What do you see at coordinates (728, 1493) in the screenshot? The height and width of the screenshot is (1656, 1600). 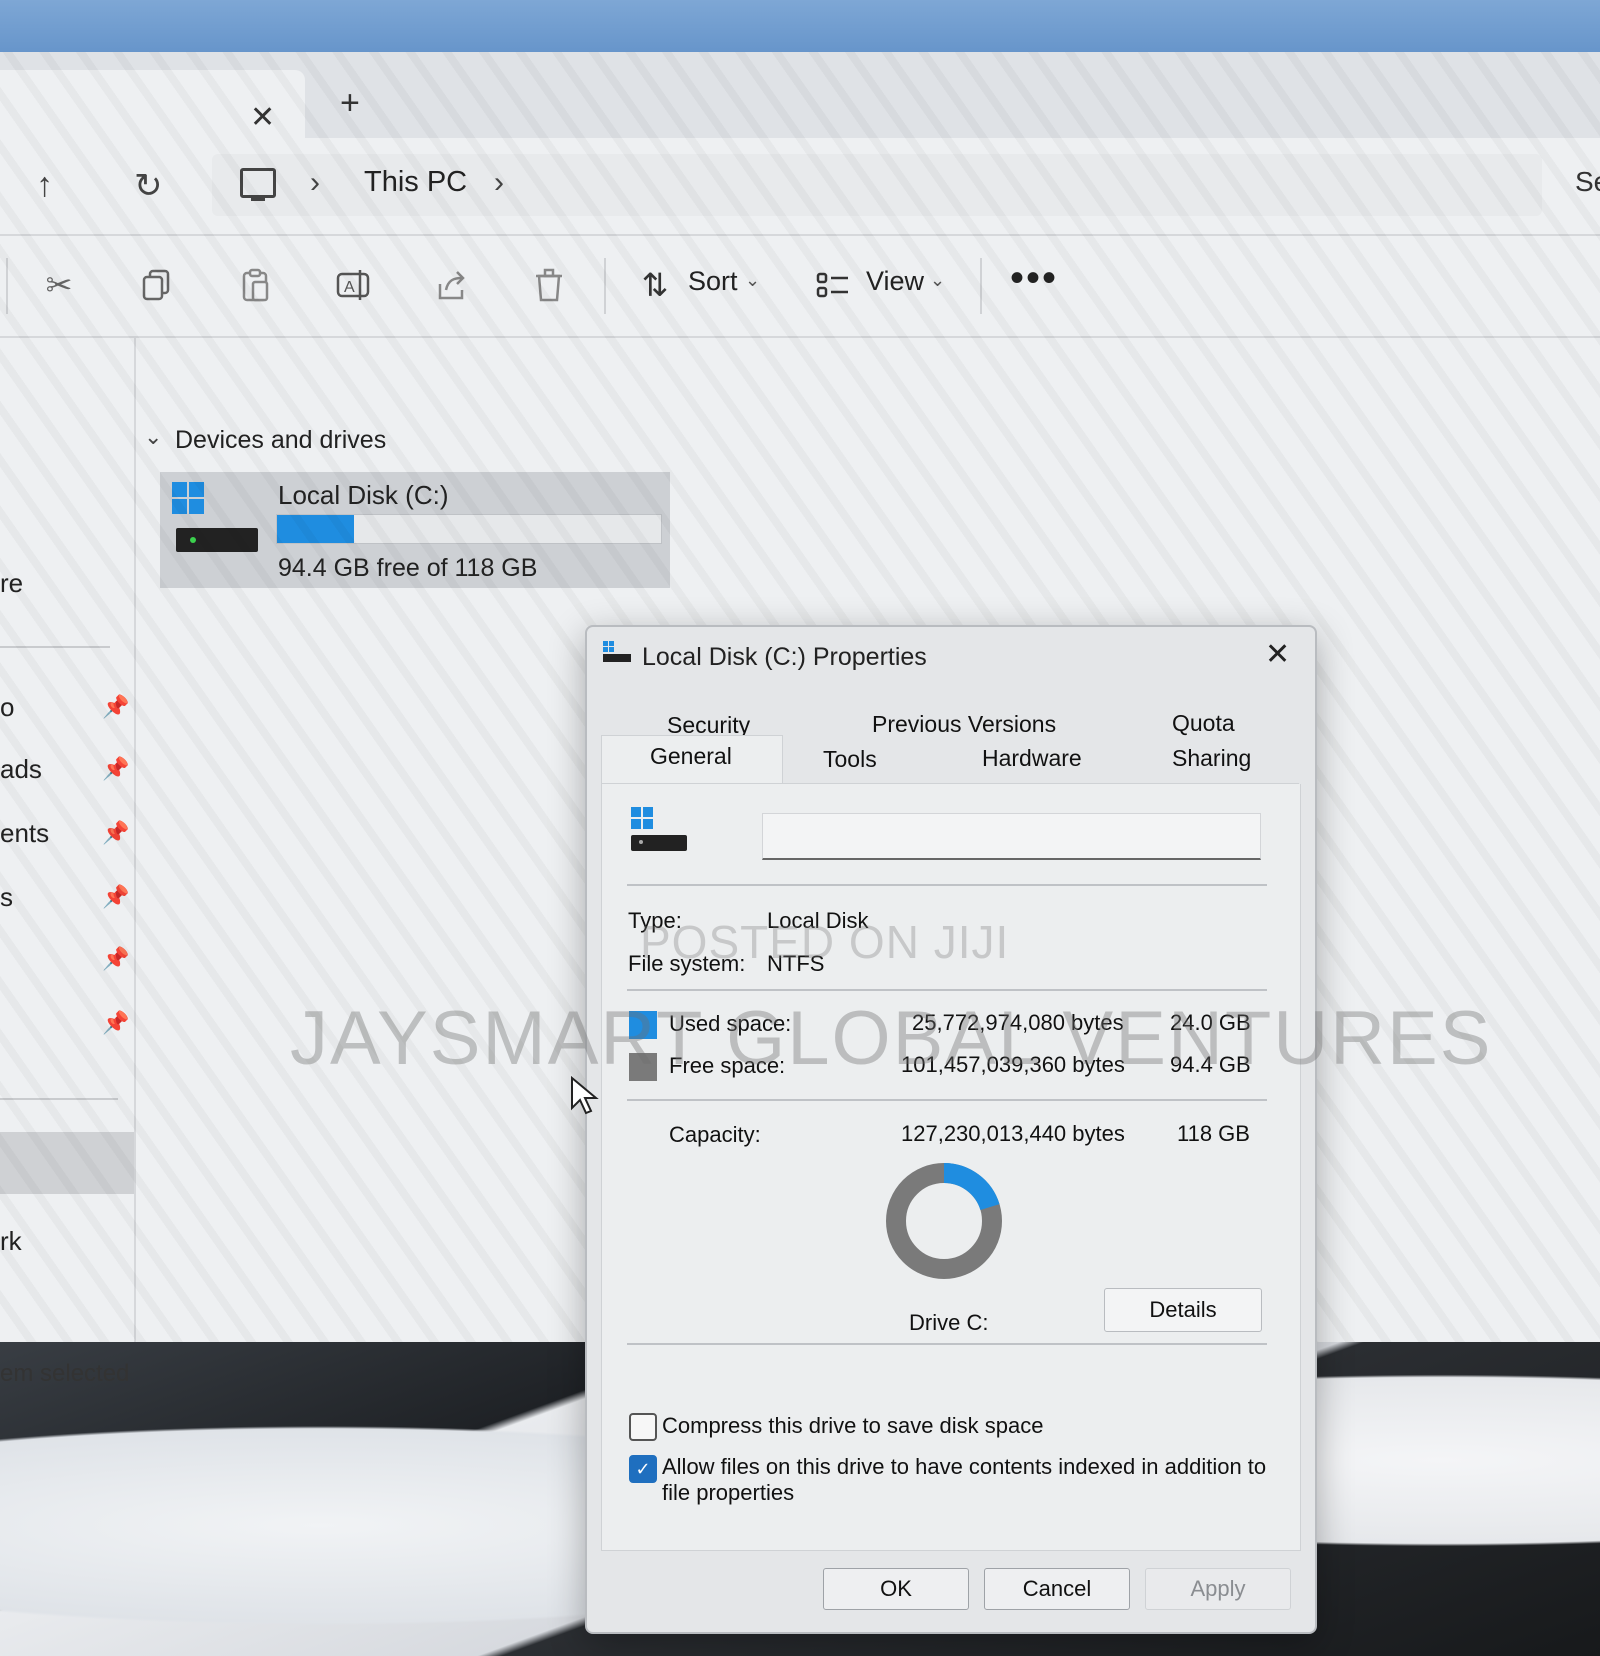 I see `index-contents-label-line2: file properties` at bounding box center [728, 1493].